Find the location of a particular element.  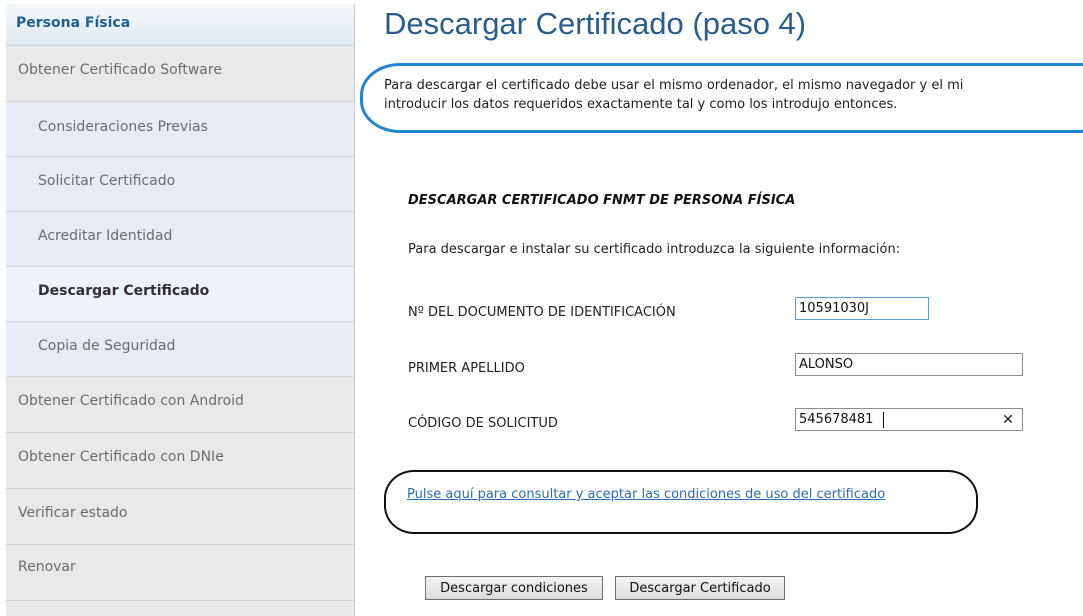

page-title: Descargar Certificado (paso 4) is located at coordinates (595, 23).